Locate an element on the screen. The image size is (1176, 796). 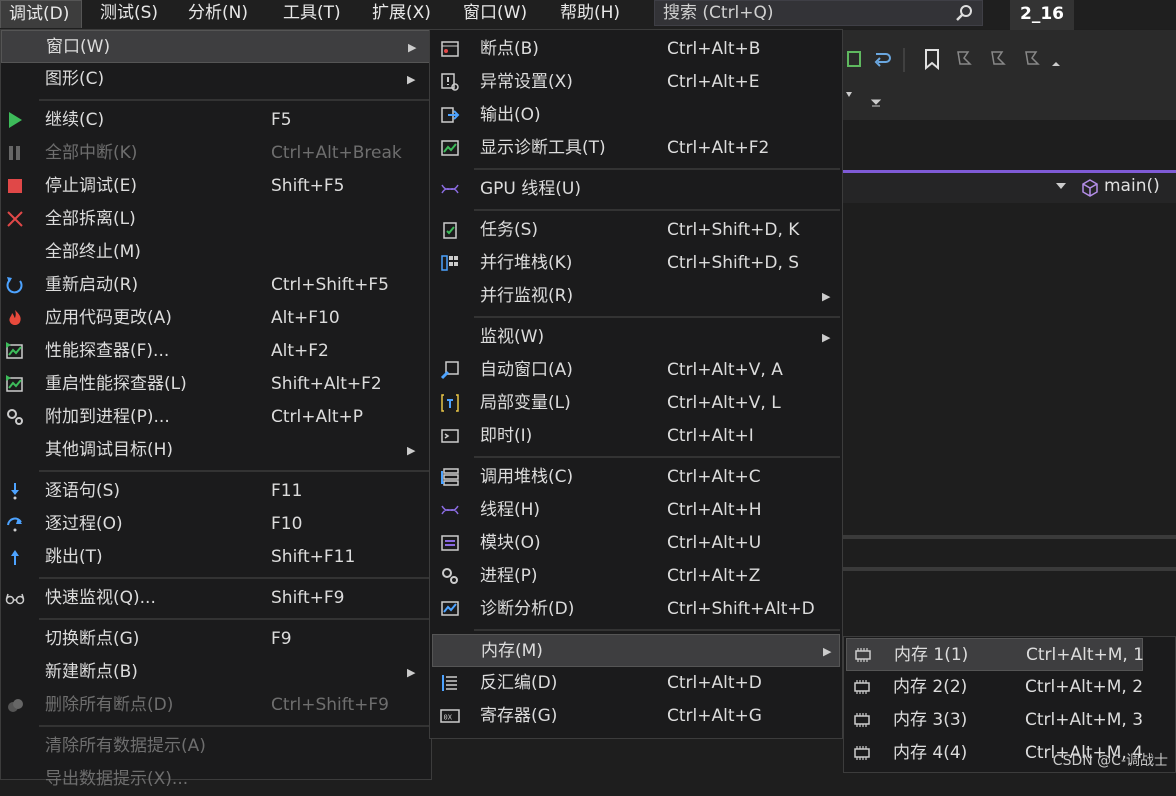
debug-menu-item: 重启性能探查器(L) Shift+Alt+F2 is located at coordinates (216, 384).